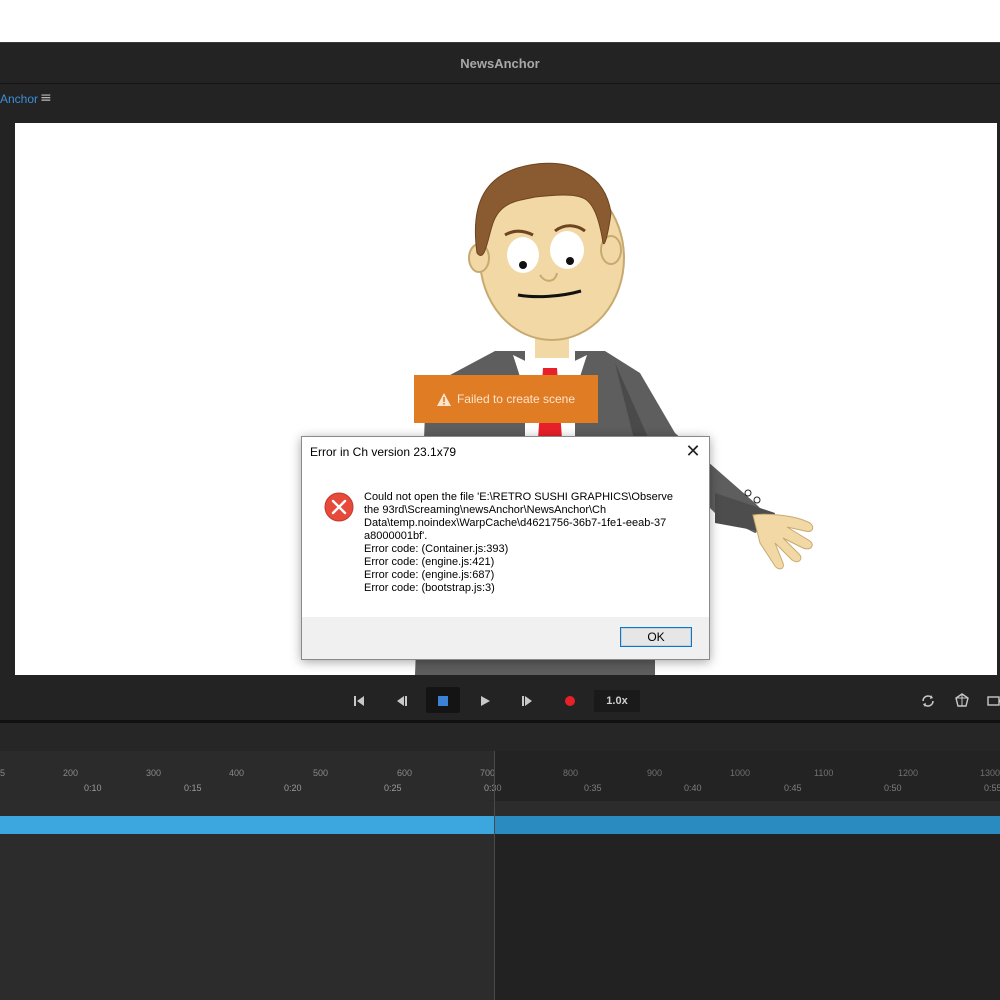 This screenshot has height=1000, width=1000. What do you see at coordinates (396, 536) in the screenshot?
I see `message-line: a8000001bf'.` at bounding box center [396, 536].